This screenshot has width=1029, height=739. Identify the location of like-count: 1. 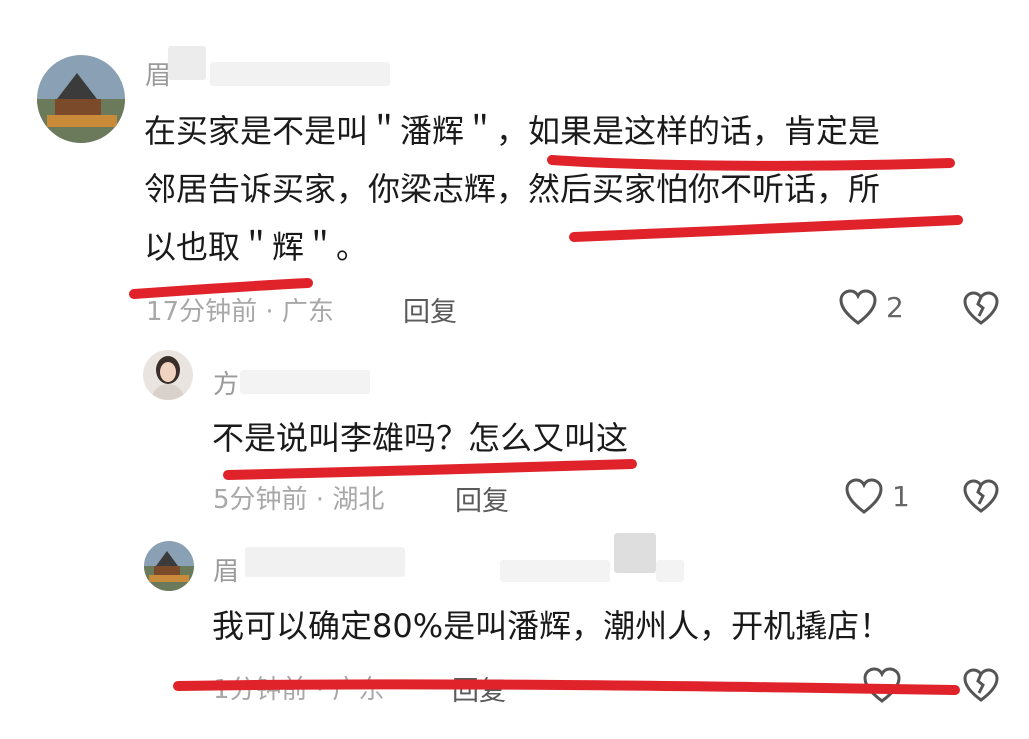
(901, 496).